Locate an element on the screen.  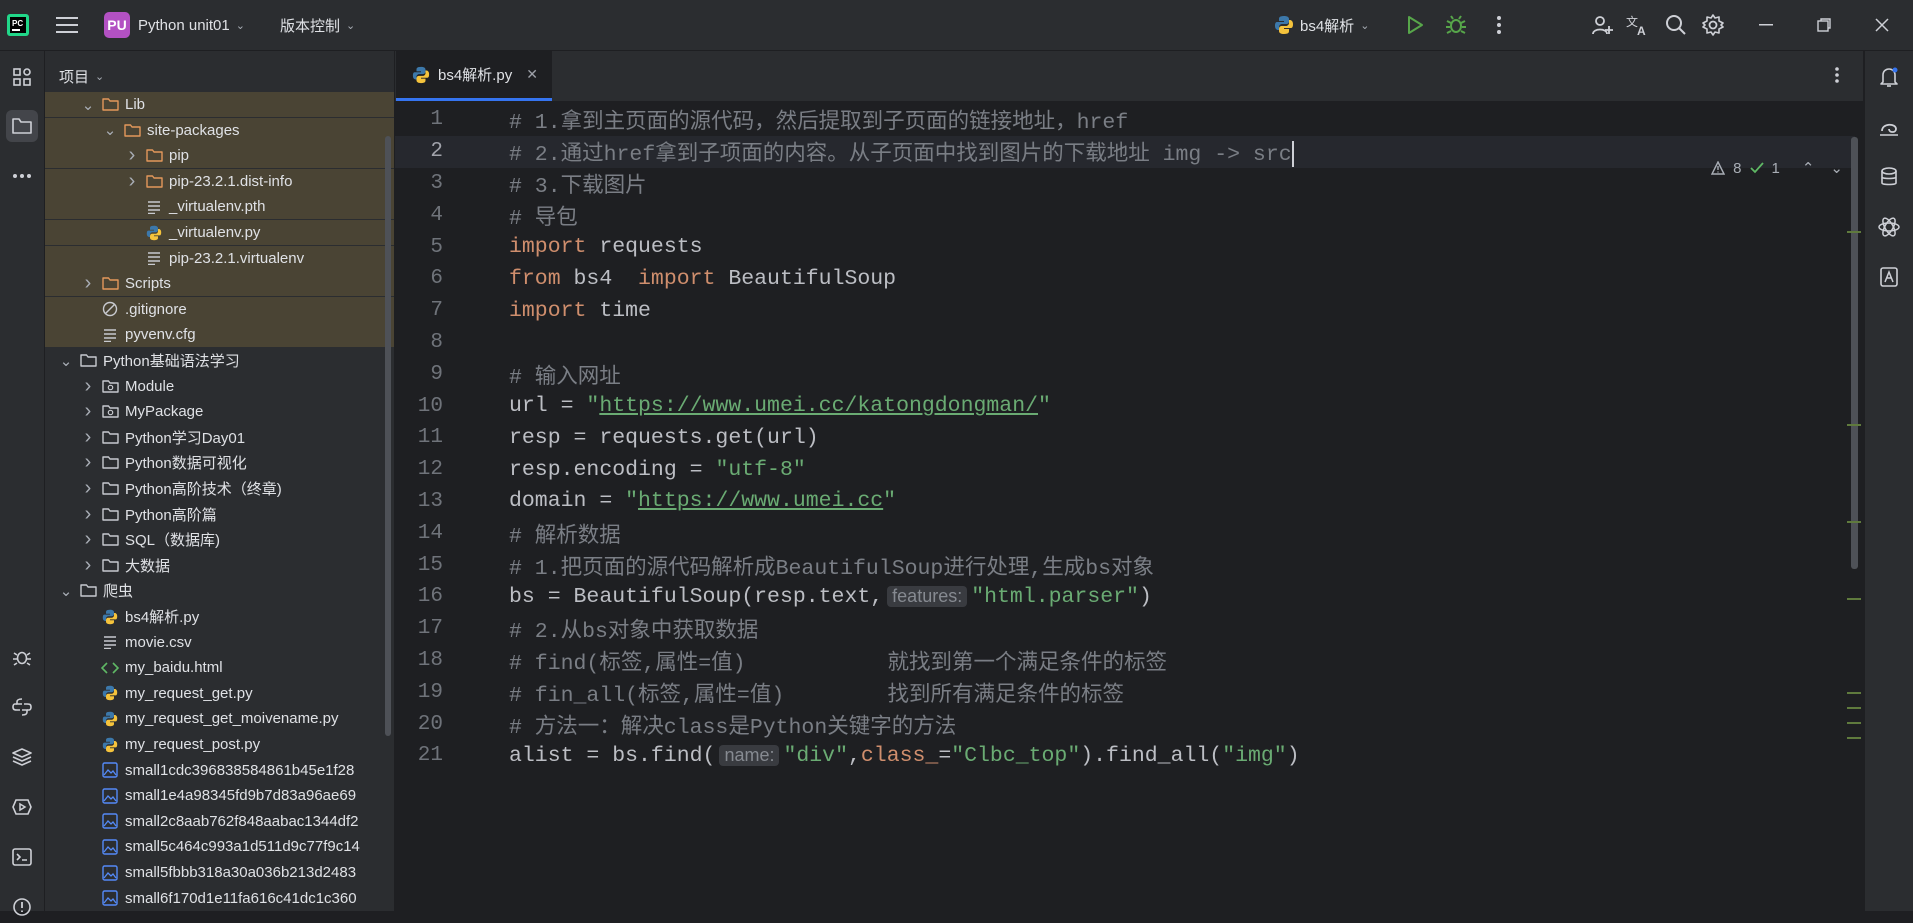
services-icon is located at coordinates (22, 807).